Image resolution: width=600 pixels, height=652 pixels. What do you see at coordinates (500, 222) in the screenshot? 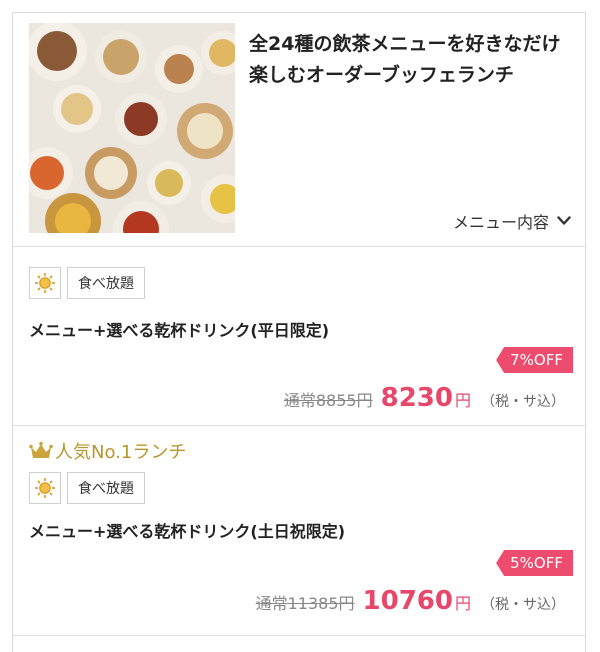
I see `menu-details-label: メニュー内容` at bounding box center [500, 222].